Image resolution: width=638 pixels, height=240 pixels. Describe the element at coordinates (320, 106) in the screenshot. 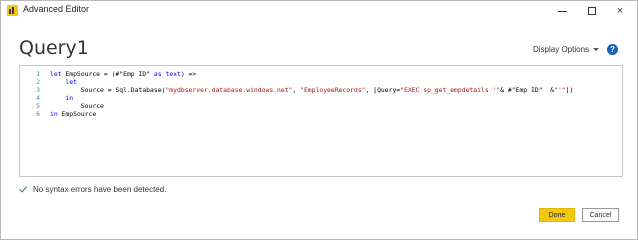

I see `code-line: 5 Source` at that location.